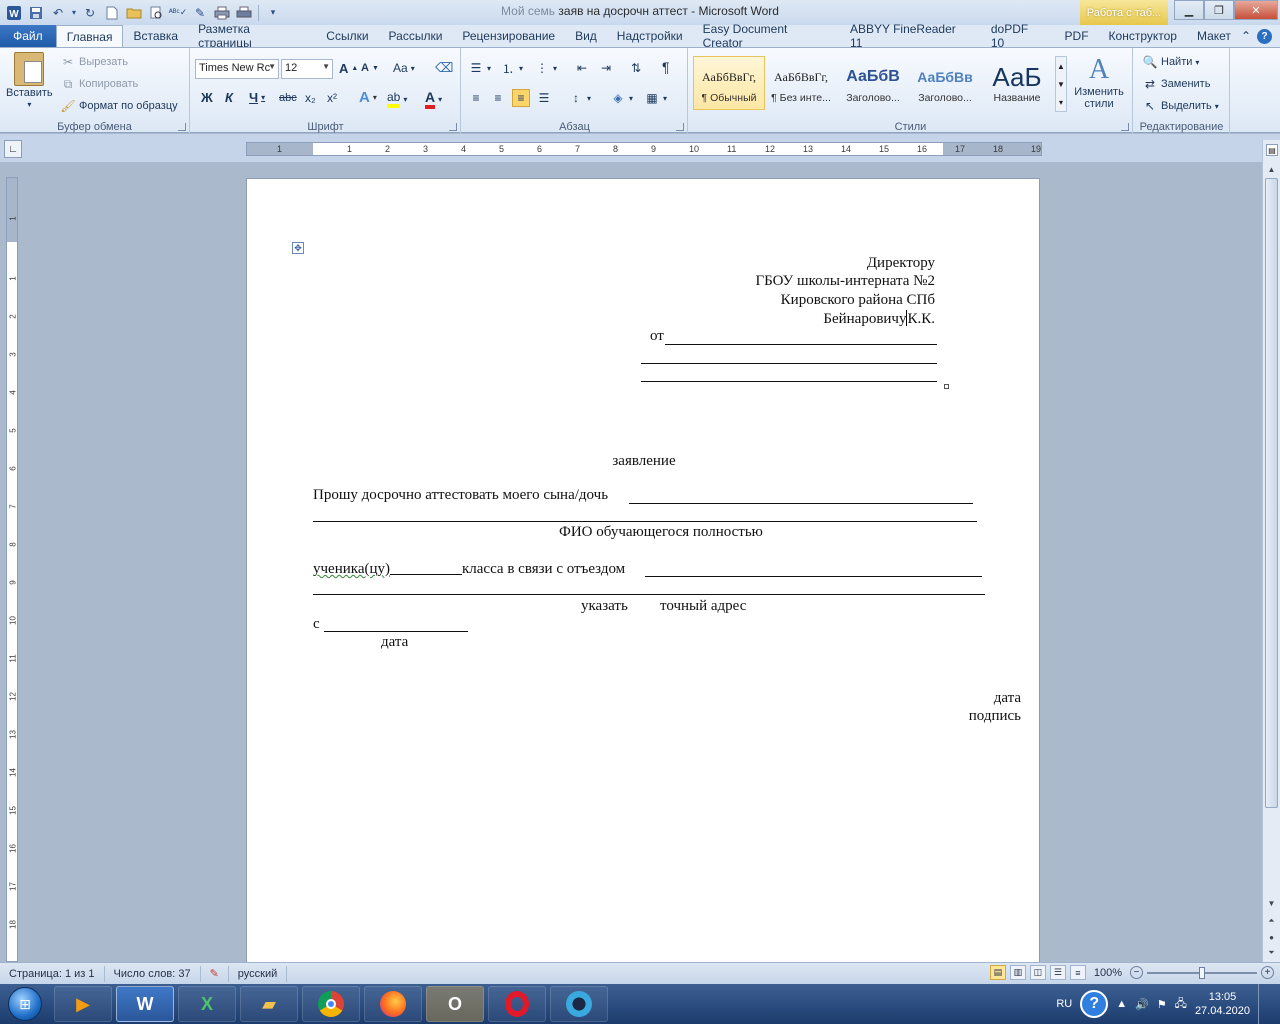 The width and height of the screenshot is (1280, 1024). Describe the element at coordinates (1017, 972) in the screenshot. I see `full-screen-reading-icon: ▥` at that location.